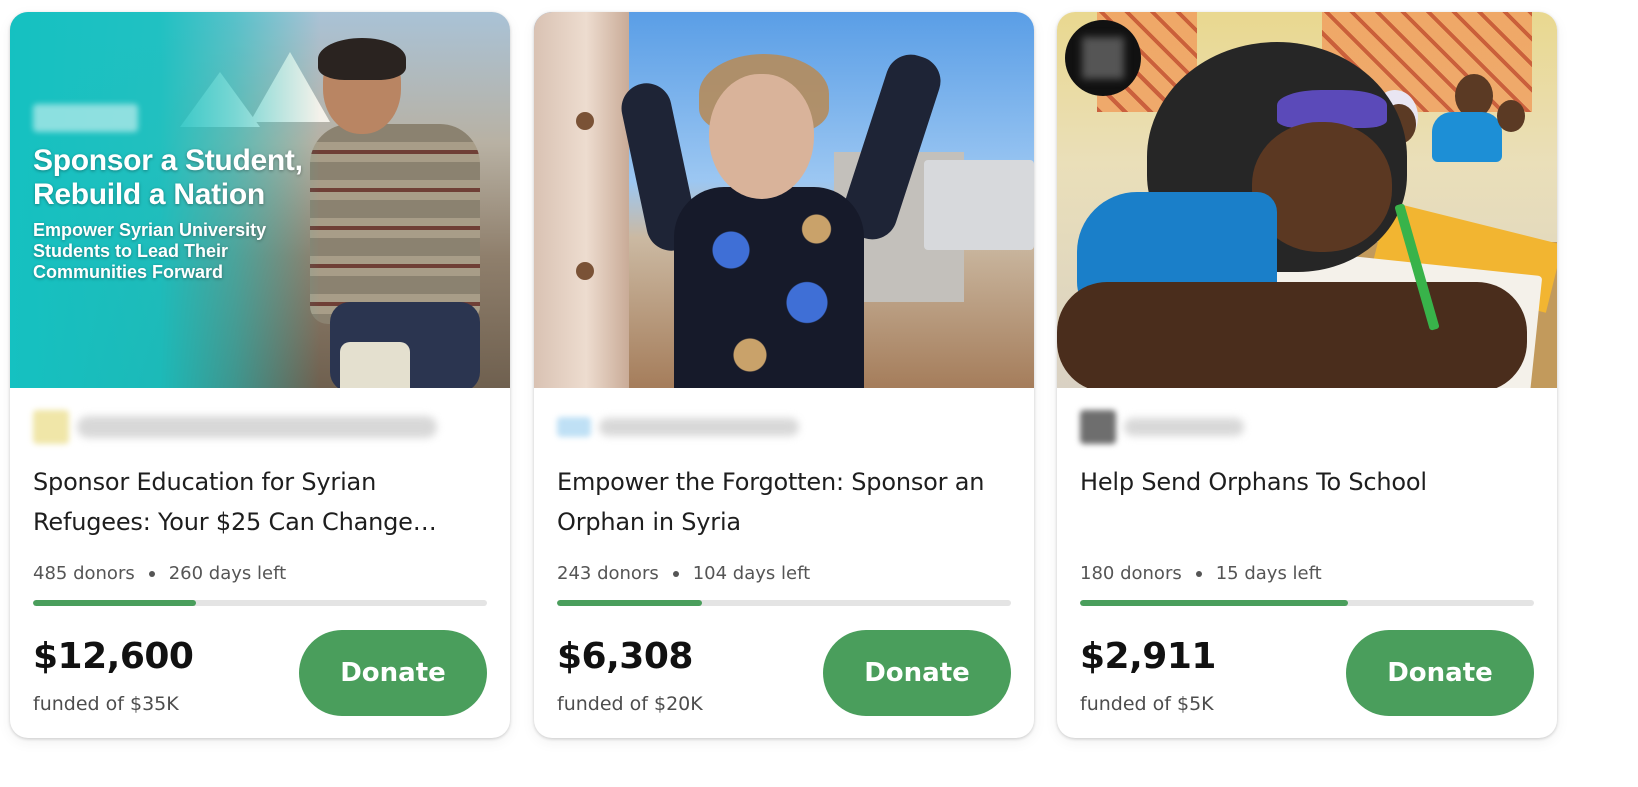 This screenshot has width=1638, height=787. Describe the element at coordinates (1268, 573) in the screenshot. I see `days-left: 15 days left` at that location.